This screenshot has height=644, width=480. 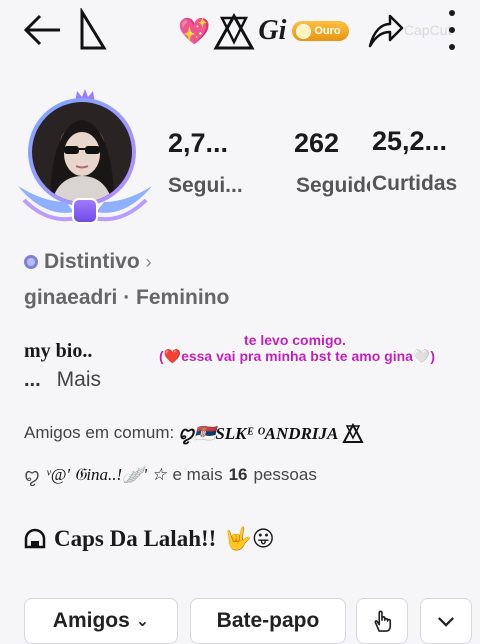 I want to click on playlist-emoji: 🤟😛, so click(x=249, y=538).